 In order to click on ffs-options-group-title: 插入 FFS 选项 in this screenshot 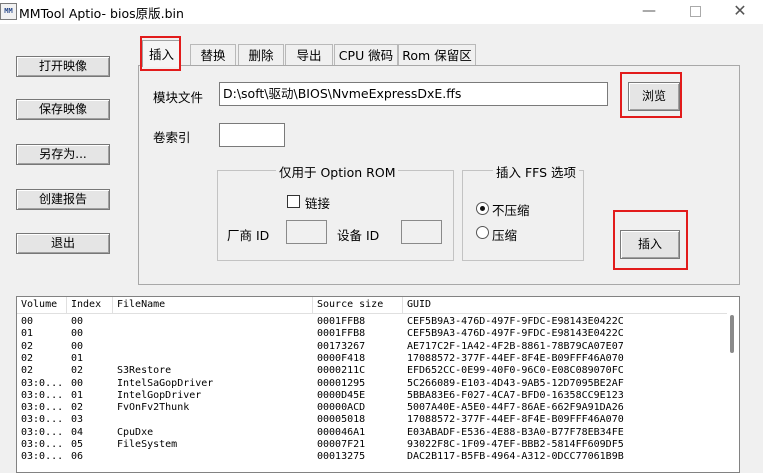, I will do `click(536, 171)`.